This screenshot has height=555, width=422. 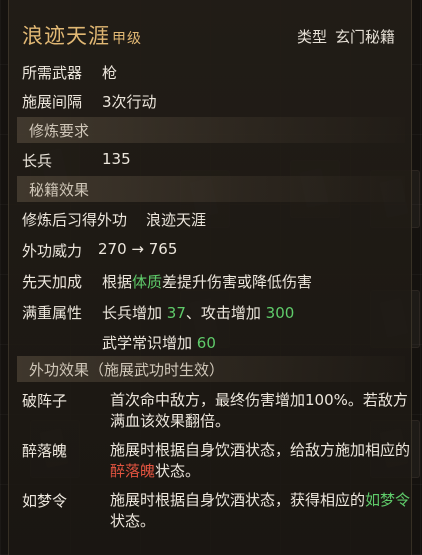 What do you see at coordinates (259, 410) in the screenshot?
I see `outer-effect-text-1: 首次命中敌方，最终伤害增加100%。若敌方满血该效果翻倍。` at bounding box center [259, 410].